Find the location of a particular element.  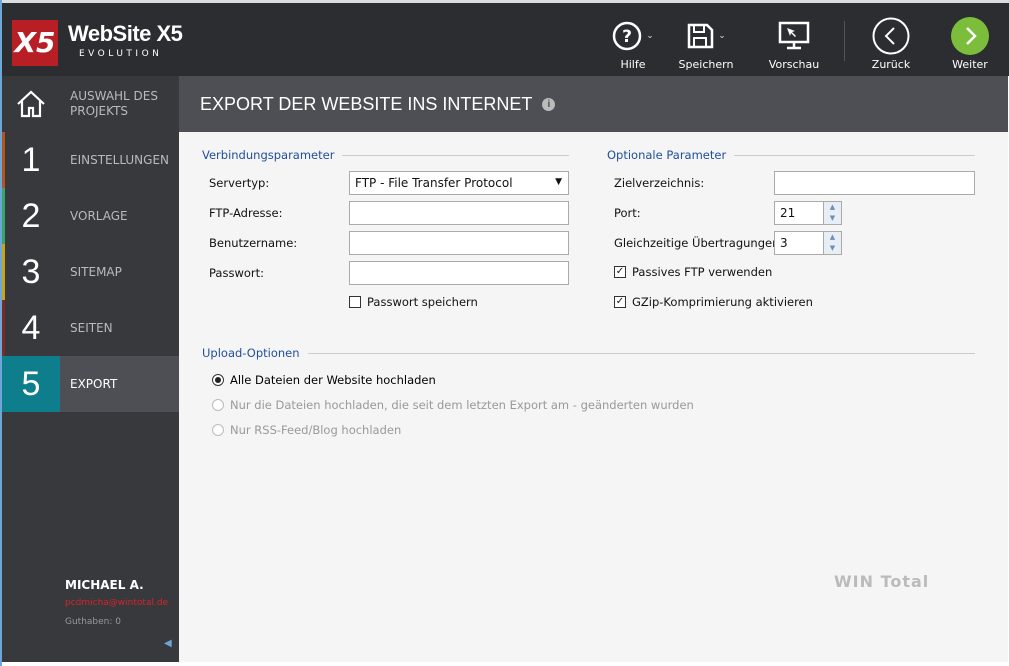

step-number: 2 is located at coordinates (31, 215).